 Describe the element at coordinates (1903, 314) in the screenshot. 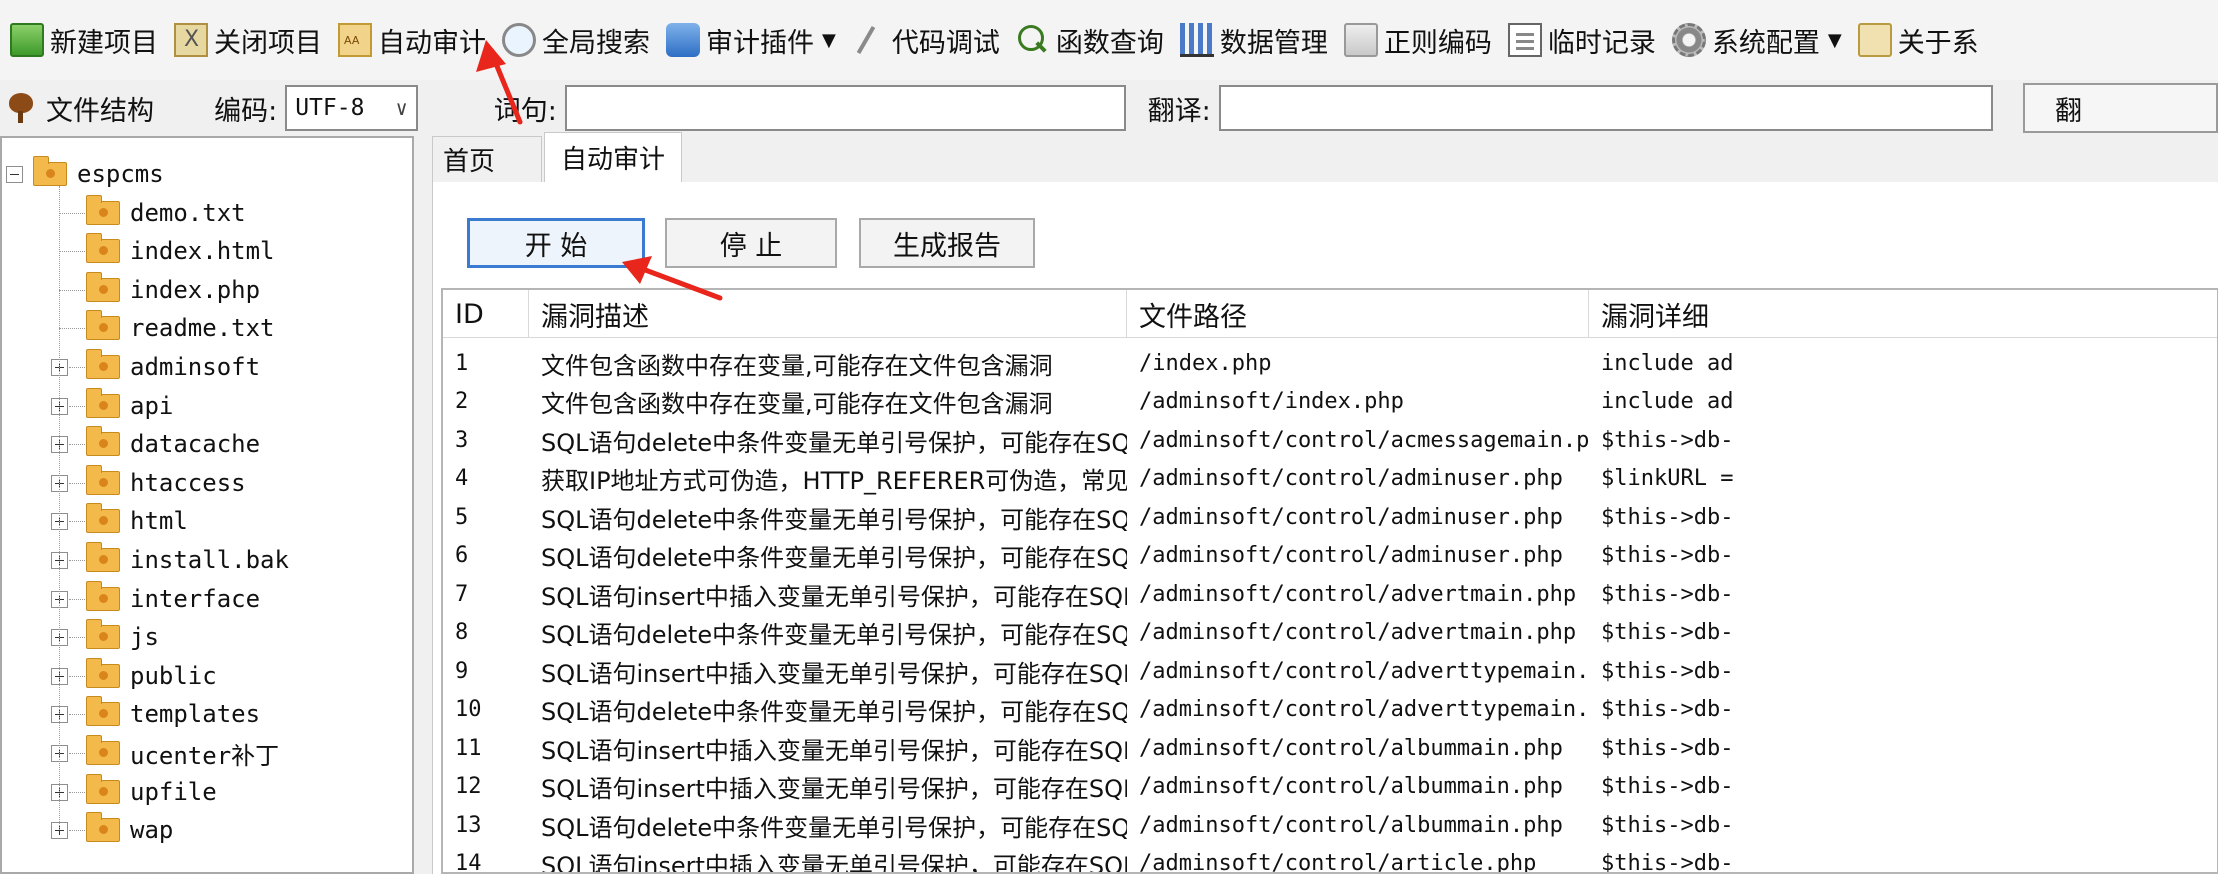

I see `column-header-detail: 漏洞详细` at that location.